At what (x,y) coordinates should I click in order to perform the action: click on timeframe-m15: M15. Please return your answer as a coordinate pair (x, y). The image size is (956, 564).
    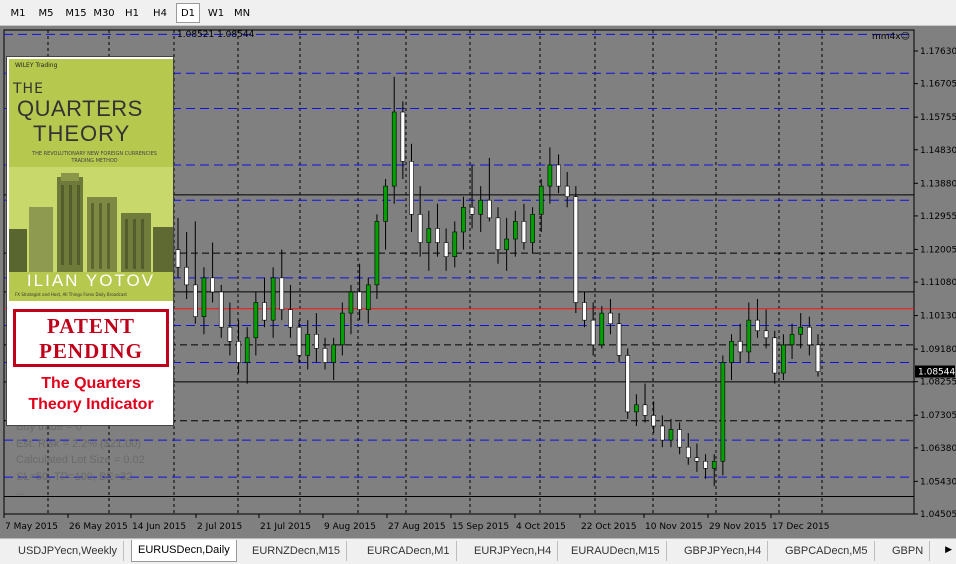
    Looking at the image, I should click on (76, 13).